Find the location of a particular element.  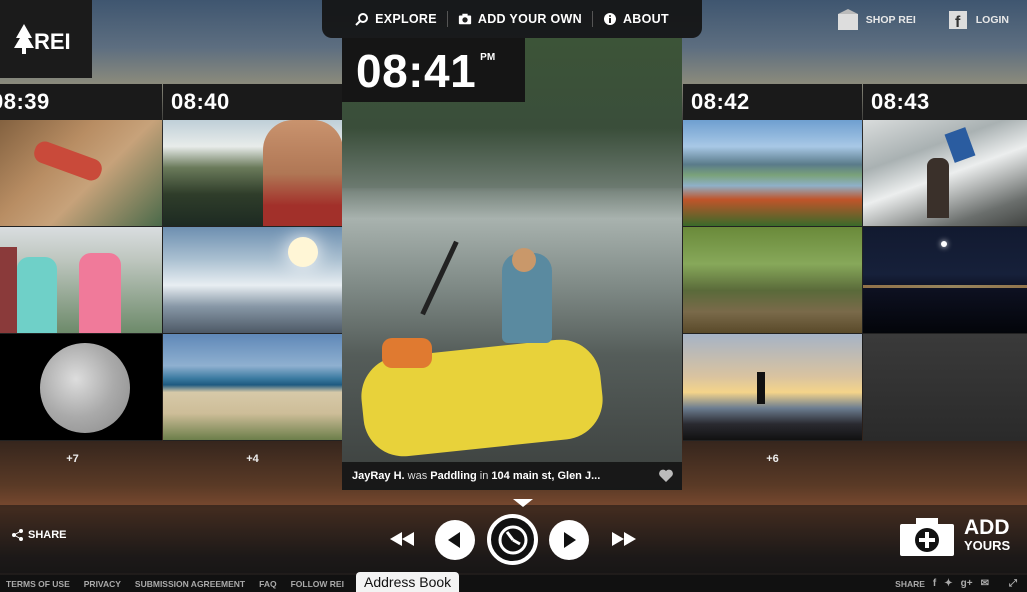

google-plus-icon: g+ is located at coordinates (967, 583).